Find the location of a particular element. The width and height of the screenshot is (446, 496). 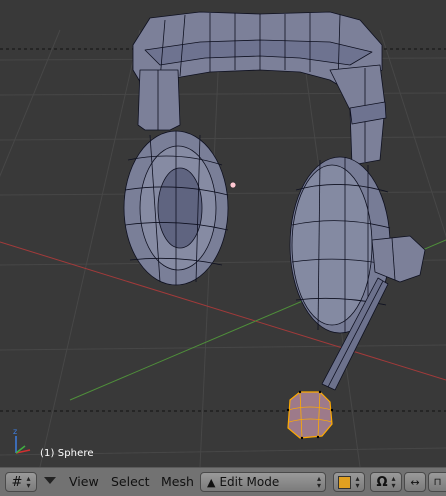

mesh-menu: Mesh is located at coordinates (177, 481).